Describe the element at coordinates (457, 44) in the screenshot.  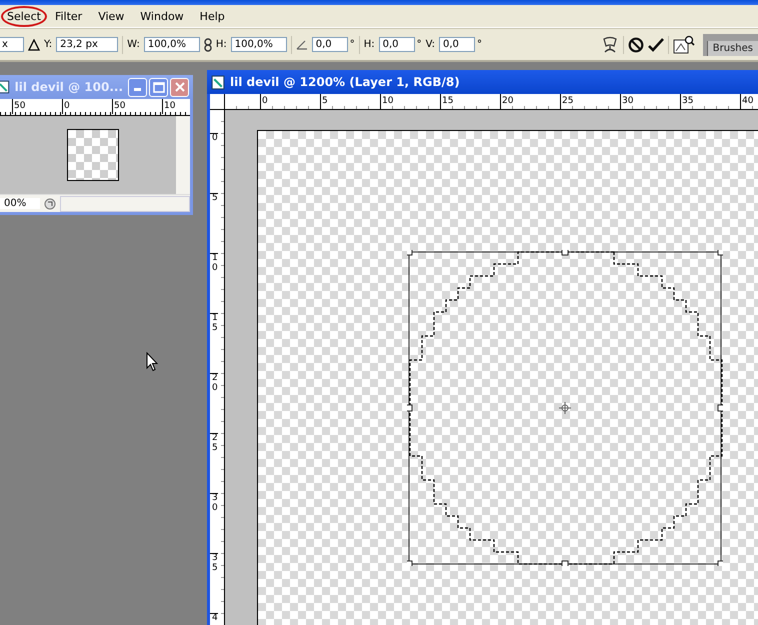
I see `vertical-skew-field: 0,0` at that location.